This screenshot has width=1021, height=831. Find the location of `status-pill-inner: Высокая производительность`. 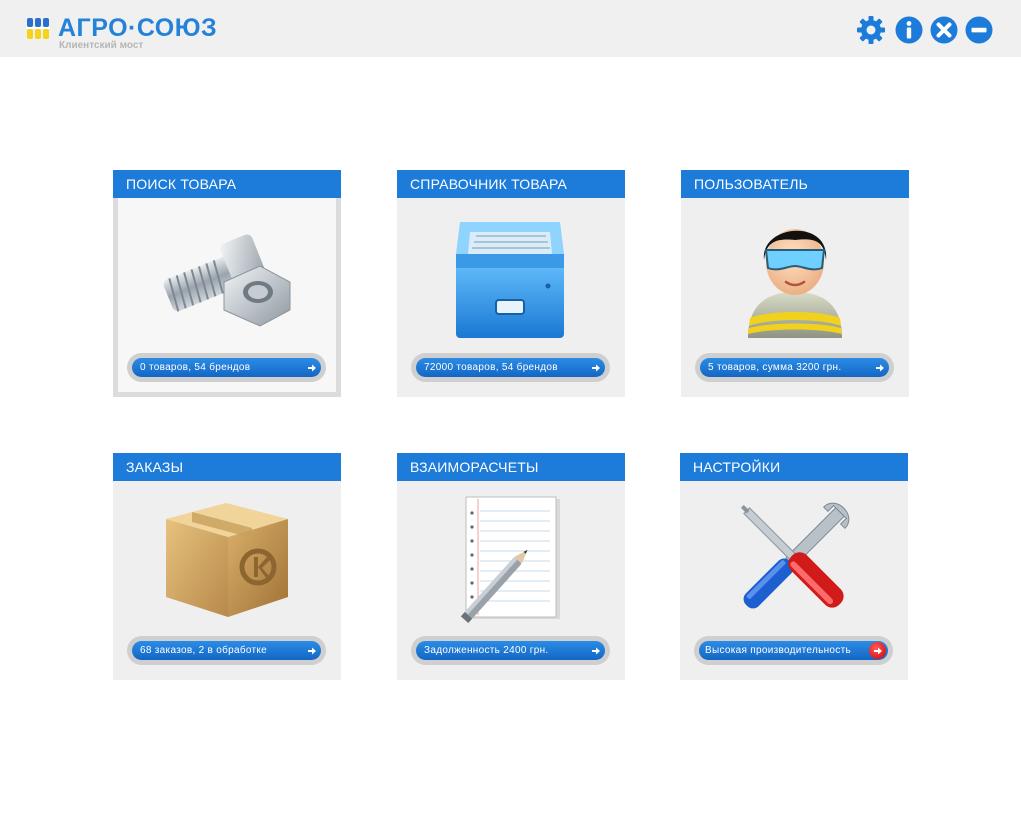

status-pill-inner: Высокая производительность is located at coordinates (793, 650).